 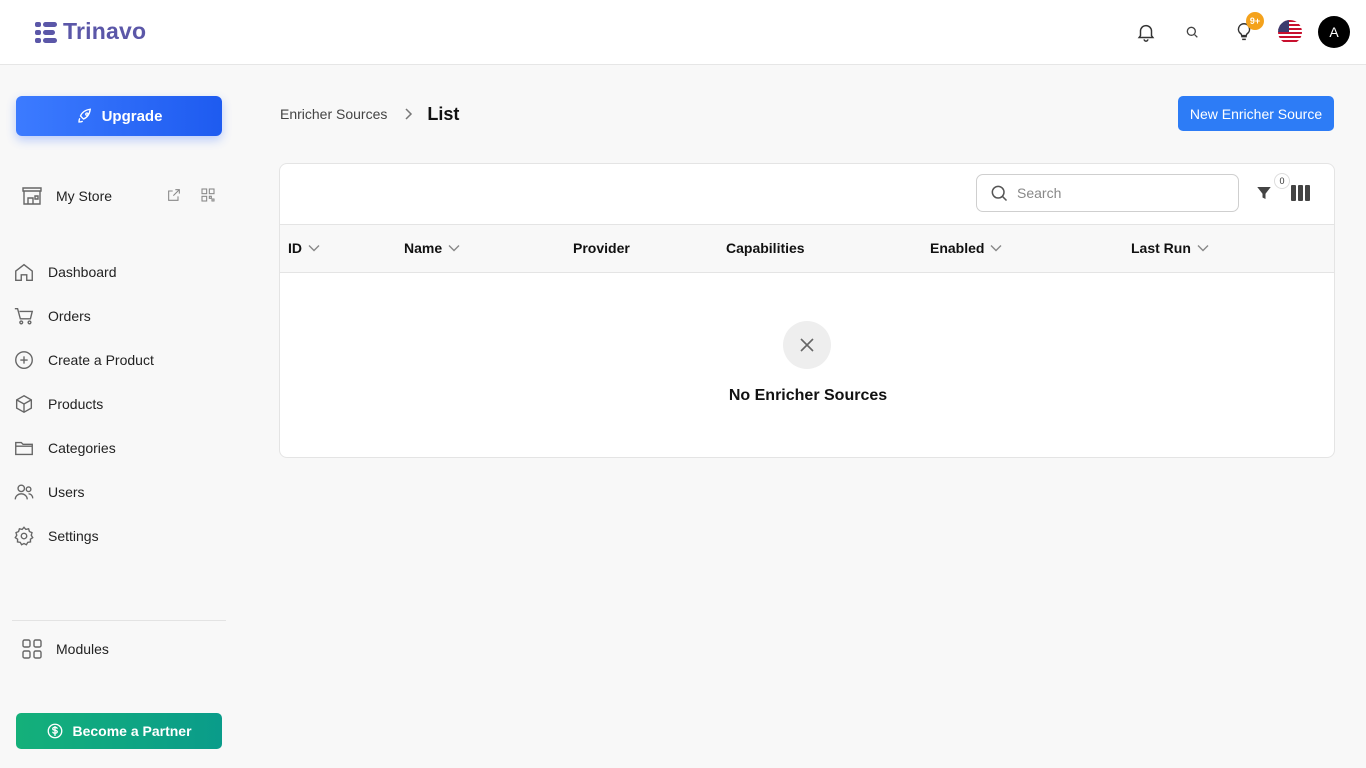 What do you see at coordinates (82, 448) in the screenshot?
I see `sidebar-item-label: Categories` at bounding box center [82, 448].